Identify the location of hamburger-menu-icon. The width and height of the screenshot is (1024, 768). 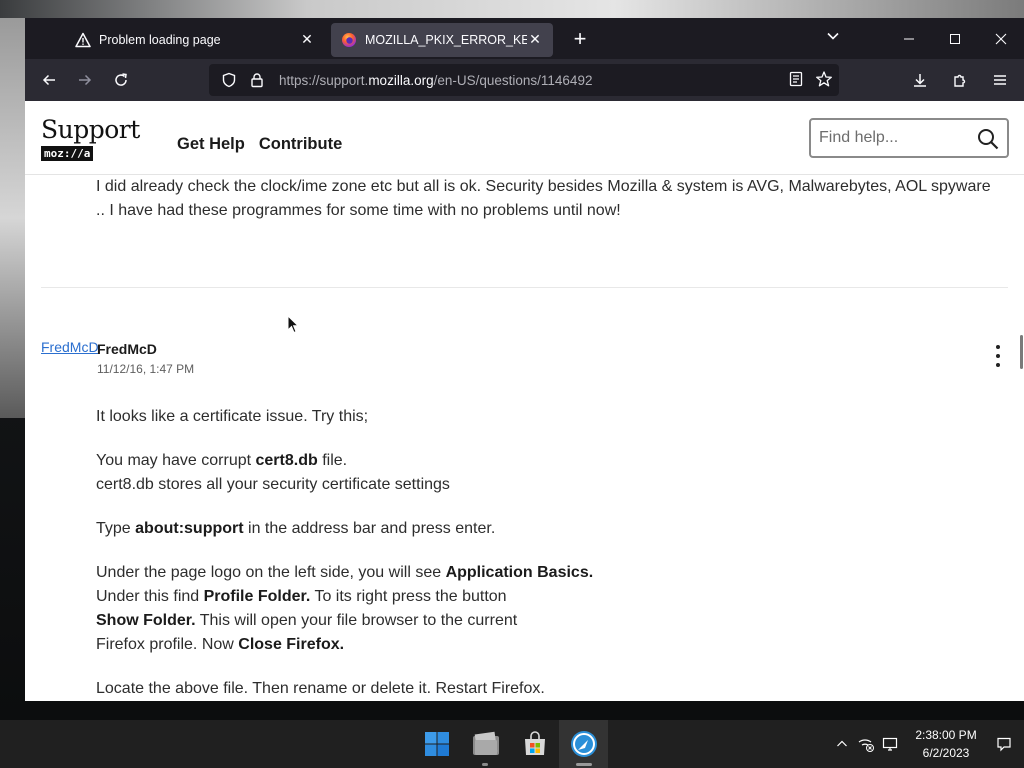
(1000, 80).